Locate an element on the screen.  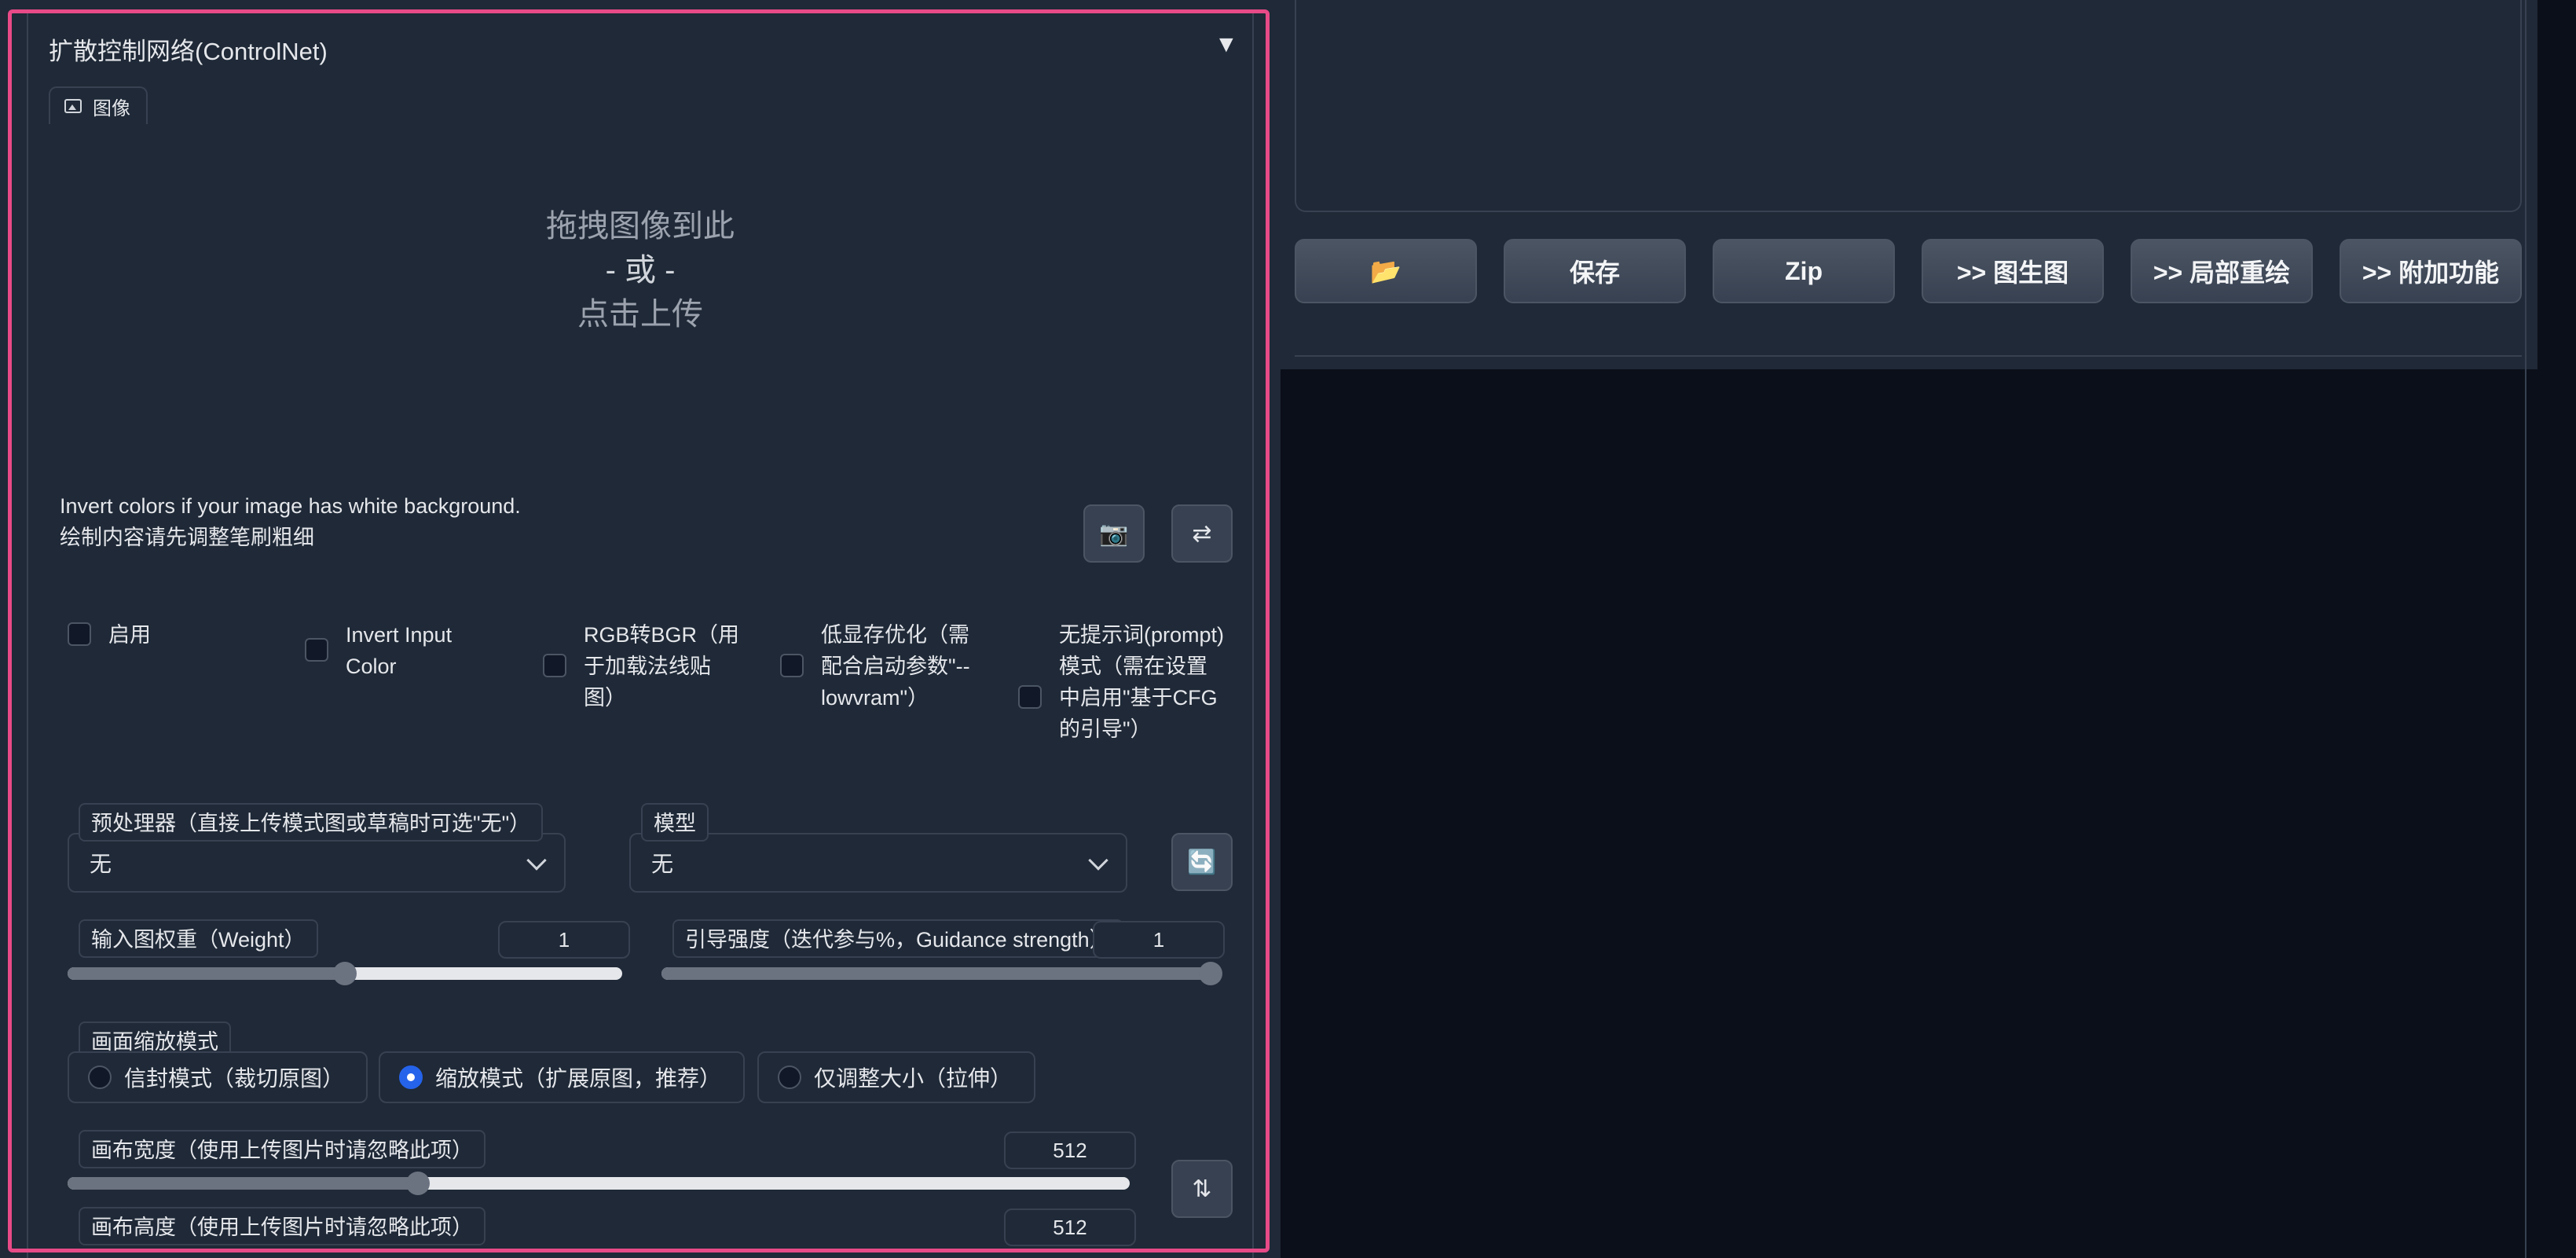
image-icon is located at coordinates (73, 106).